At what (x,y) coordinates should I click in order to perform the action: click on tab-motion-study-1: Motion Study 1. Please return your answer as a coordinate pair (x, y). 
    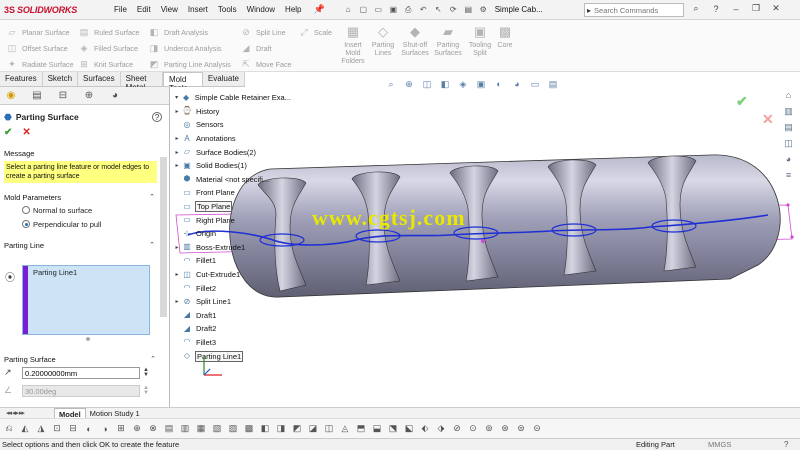
    Looking at the image, I should click on (115, 413).